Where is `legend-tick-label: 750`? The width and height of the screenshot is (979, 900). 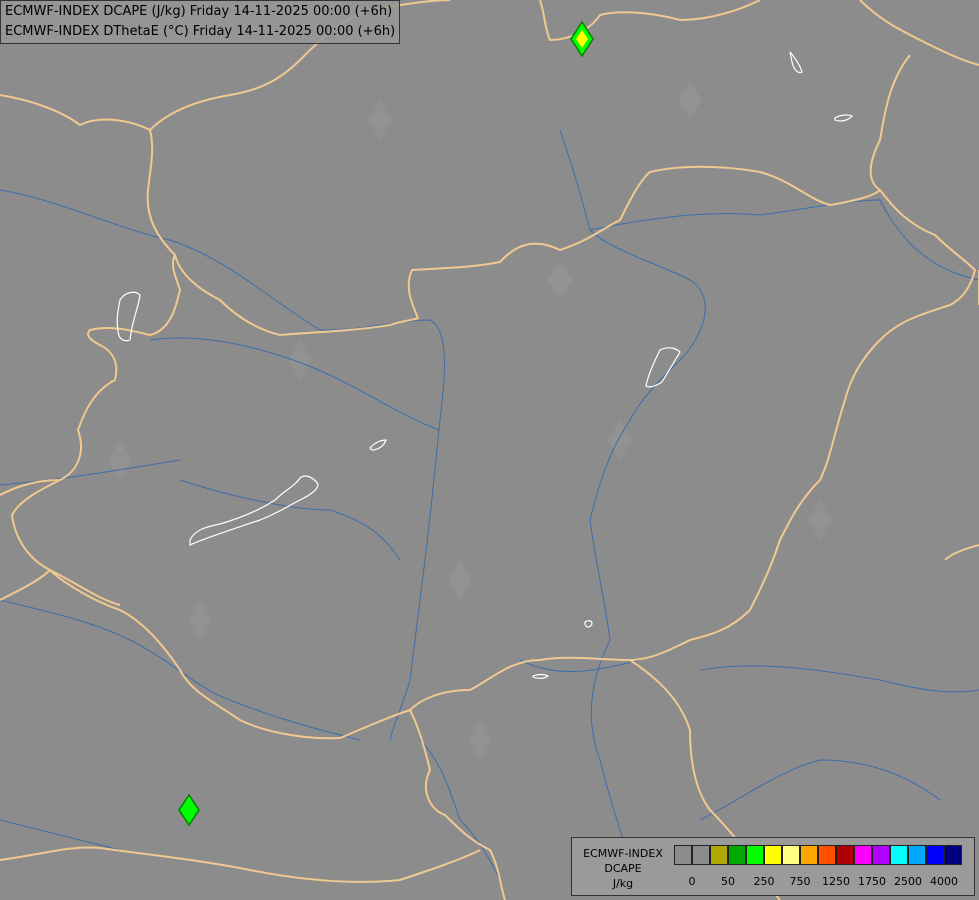
legend-tick-label: 750 is located at coordinates (800, 881).